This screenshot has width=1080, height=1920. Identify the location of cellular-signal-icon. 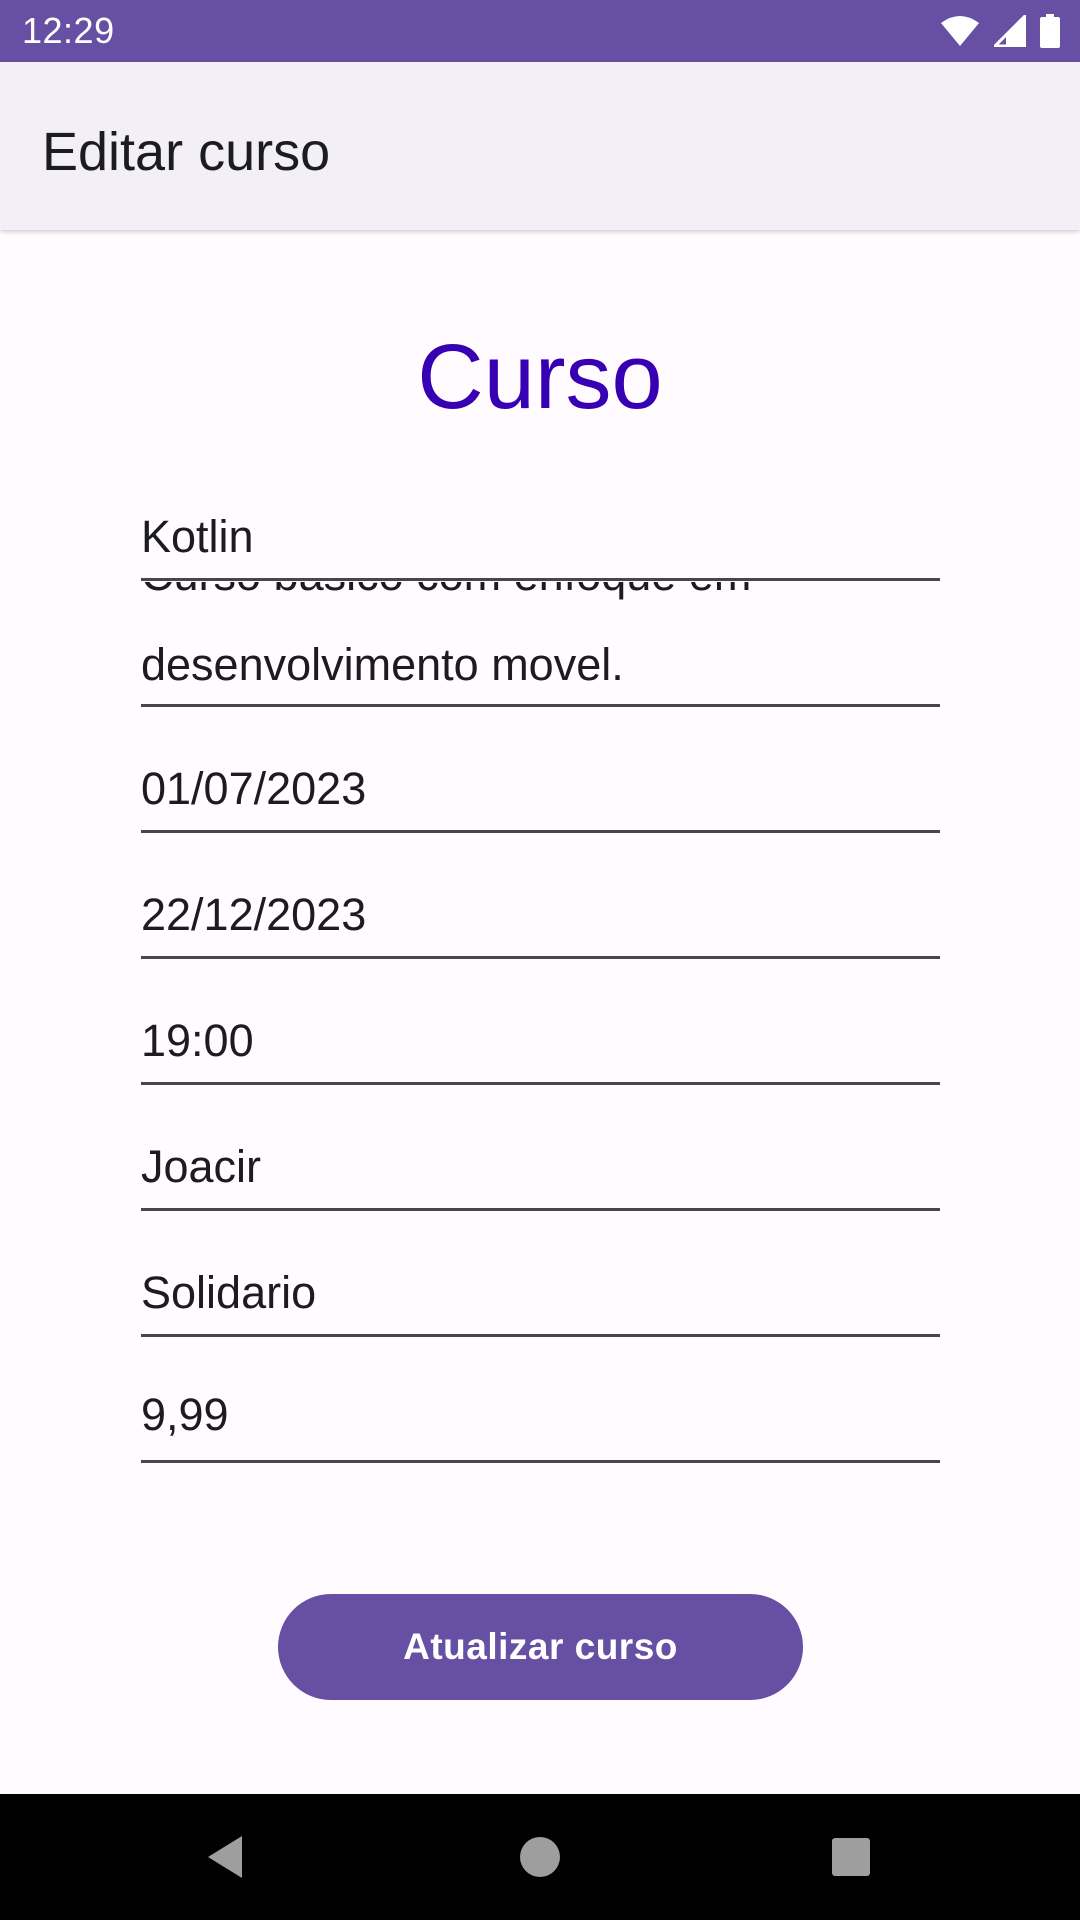
(1010, 31).